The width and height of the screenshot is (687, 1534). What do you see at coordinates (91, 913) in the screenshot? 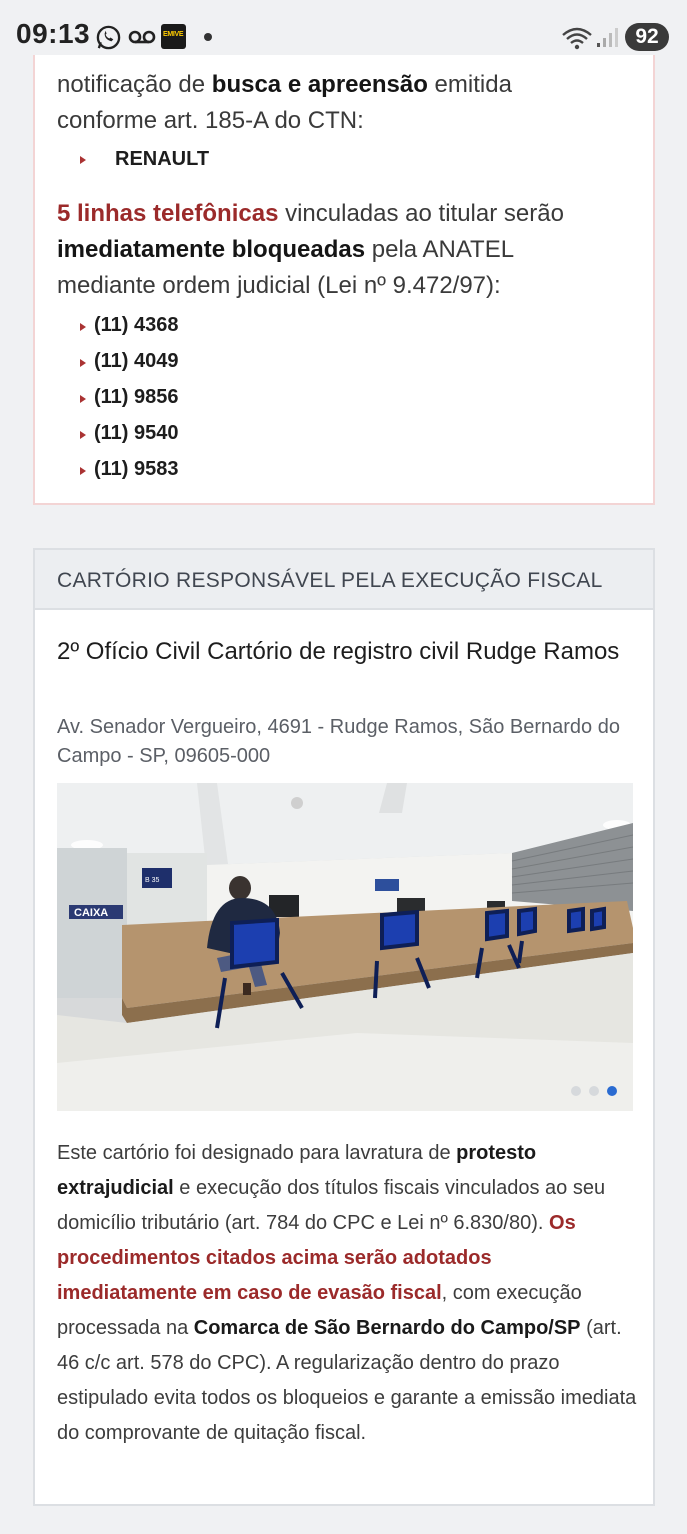
I see `caixa-sign: CAIXA` at bounding box center [91, 913].